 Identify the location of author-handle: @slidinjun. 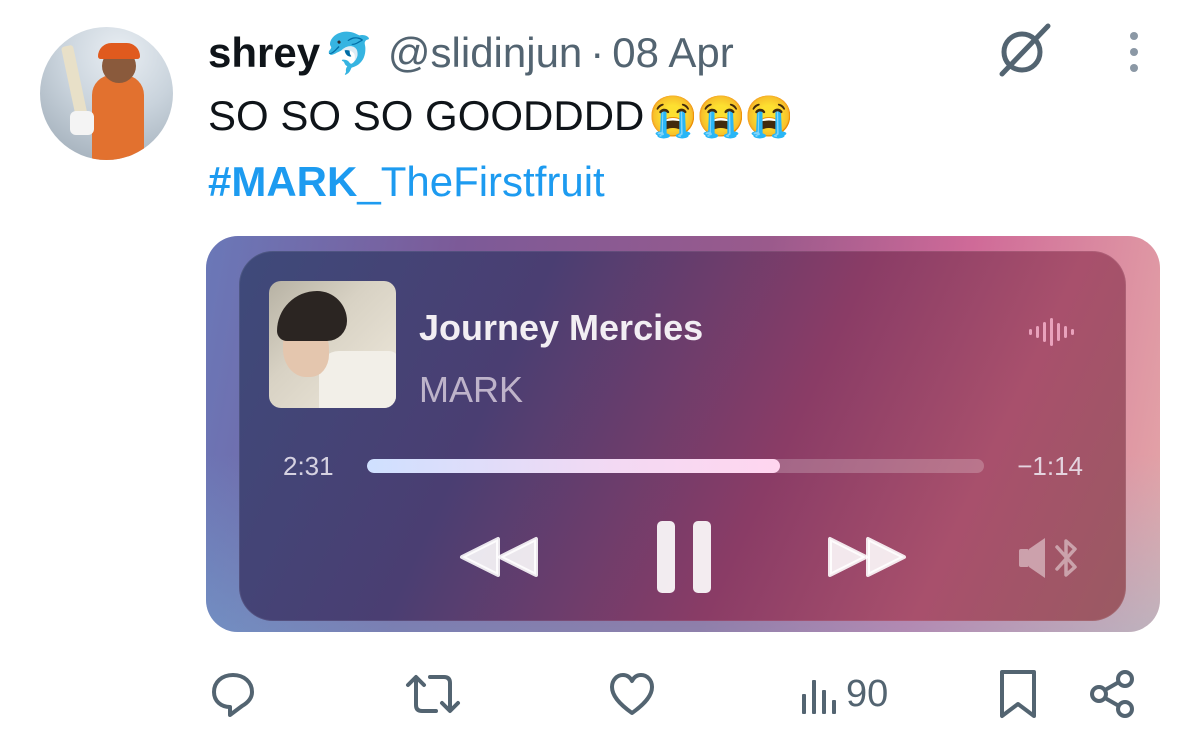
(485, 53).